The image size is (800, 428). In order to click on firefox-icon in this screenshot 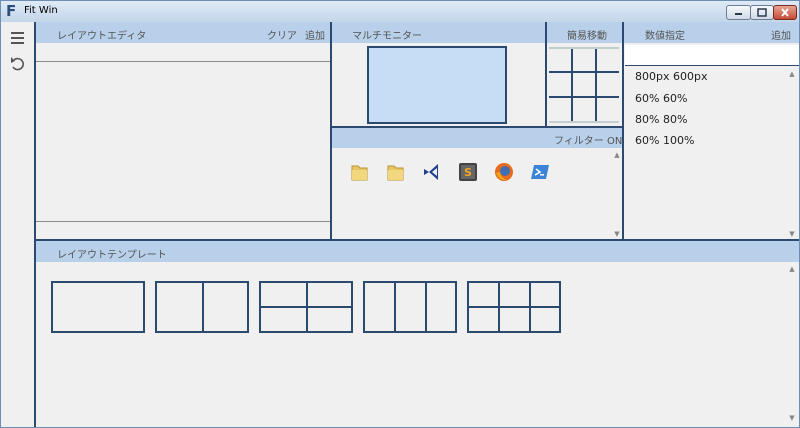, I will do `click(504, 172)`.